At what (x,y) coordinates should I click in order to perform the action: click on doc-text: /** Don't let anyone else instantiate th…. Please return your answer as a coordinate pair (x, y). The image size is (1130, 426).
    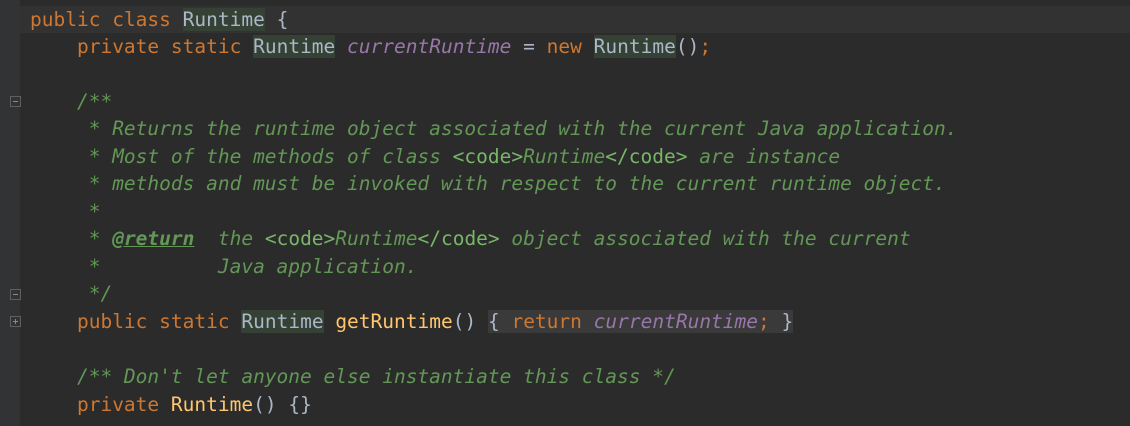
    Looking at the image, I should click on (376, 376).